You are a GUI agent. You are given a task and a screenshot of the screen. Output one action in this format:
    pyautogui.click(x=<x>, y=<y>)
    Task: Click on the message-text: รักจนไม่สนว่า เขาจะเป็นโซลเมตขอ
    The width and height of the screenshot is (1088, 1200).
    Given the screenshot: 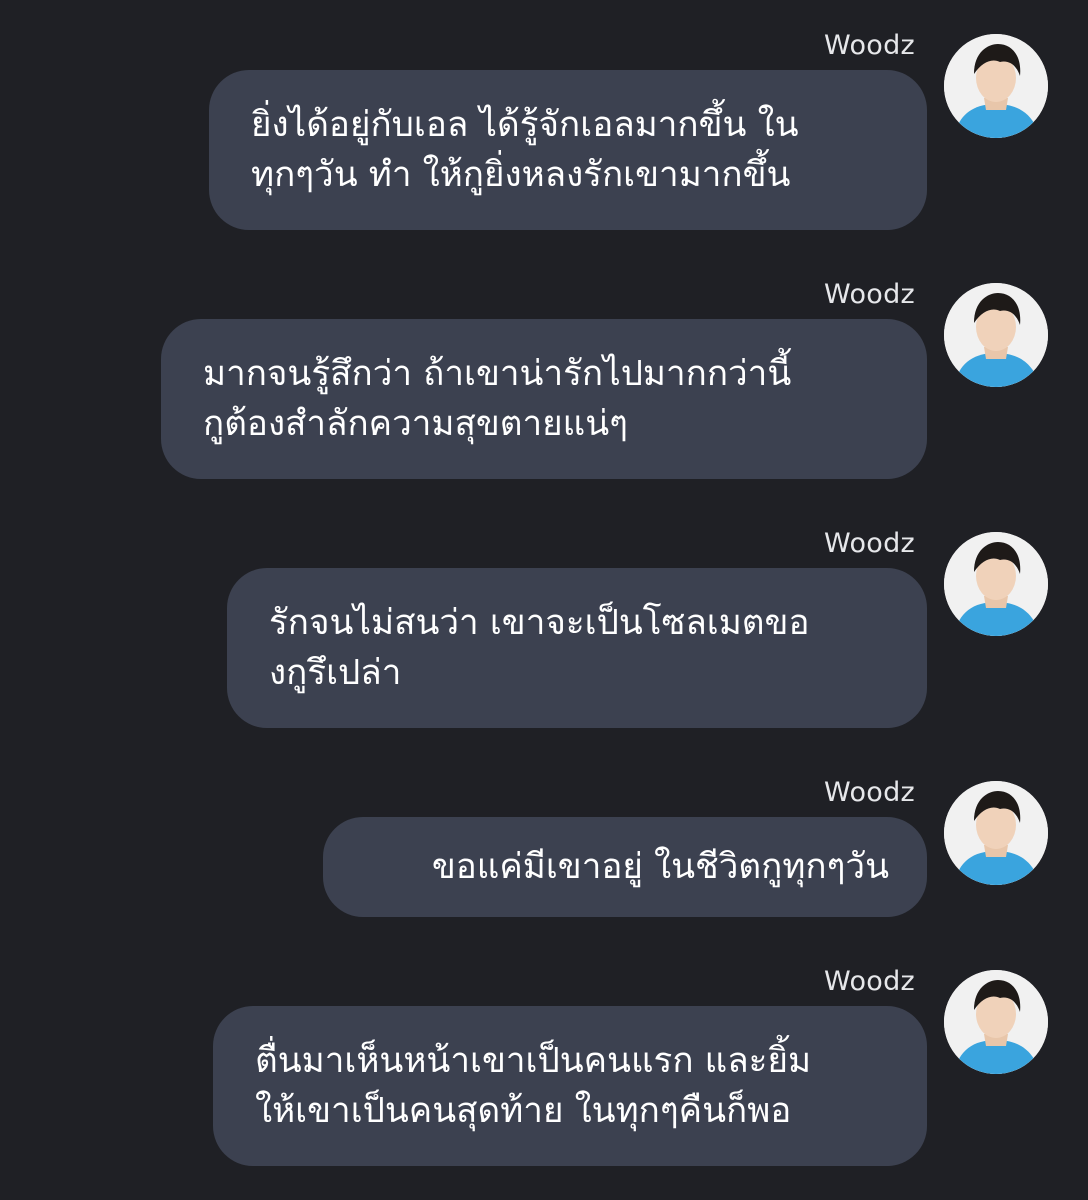 What is the action you would take?
    pyautogui.click(x=539, y=623)
    